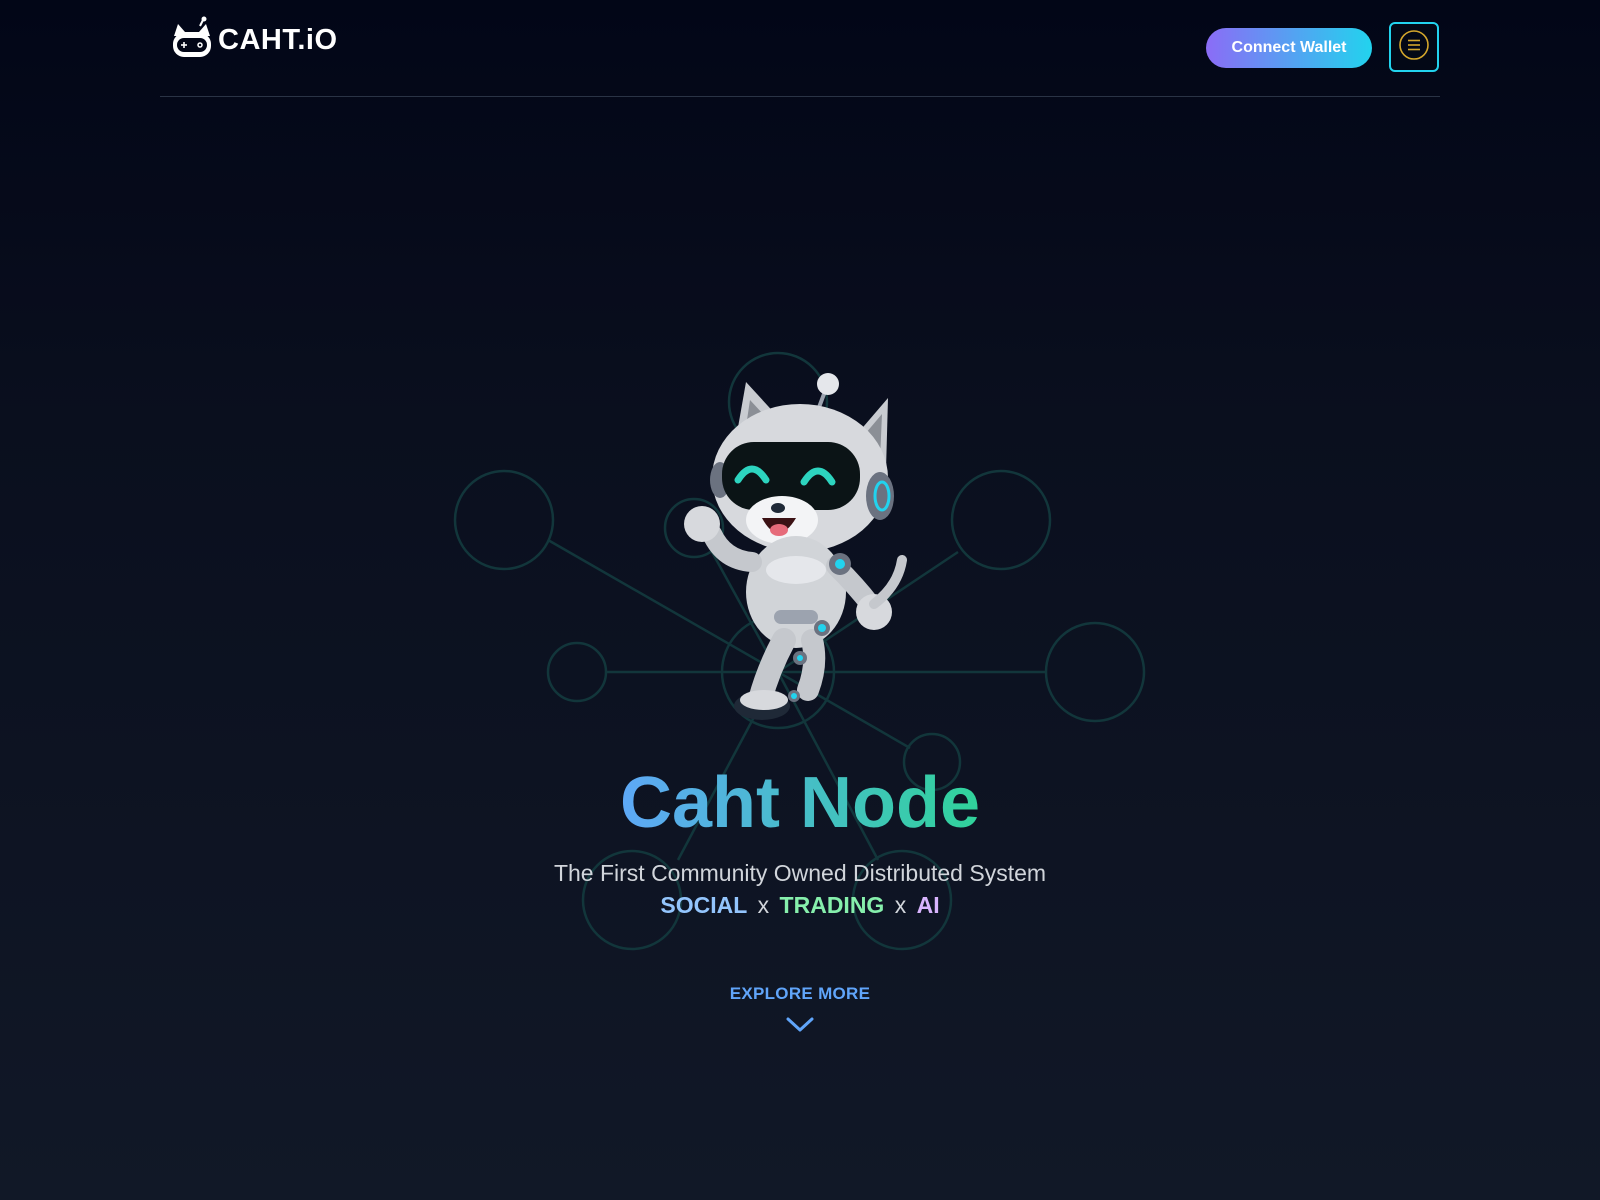  What do you see at coordinates (928, 905) in the screenshot?
I see `tagline-ai: AI` at bounding box center [928, 905].